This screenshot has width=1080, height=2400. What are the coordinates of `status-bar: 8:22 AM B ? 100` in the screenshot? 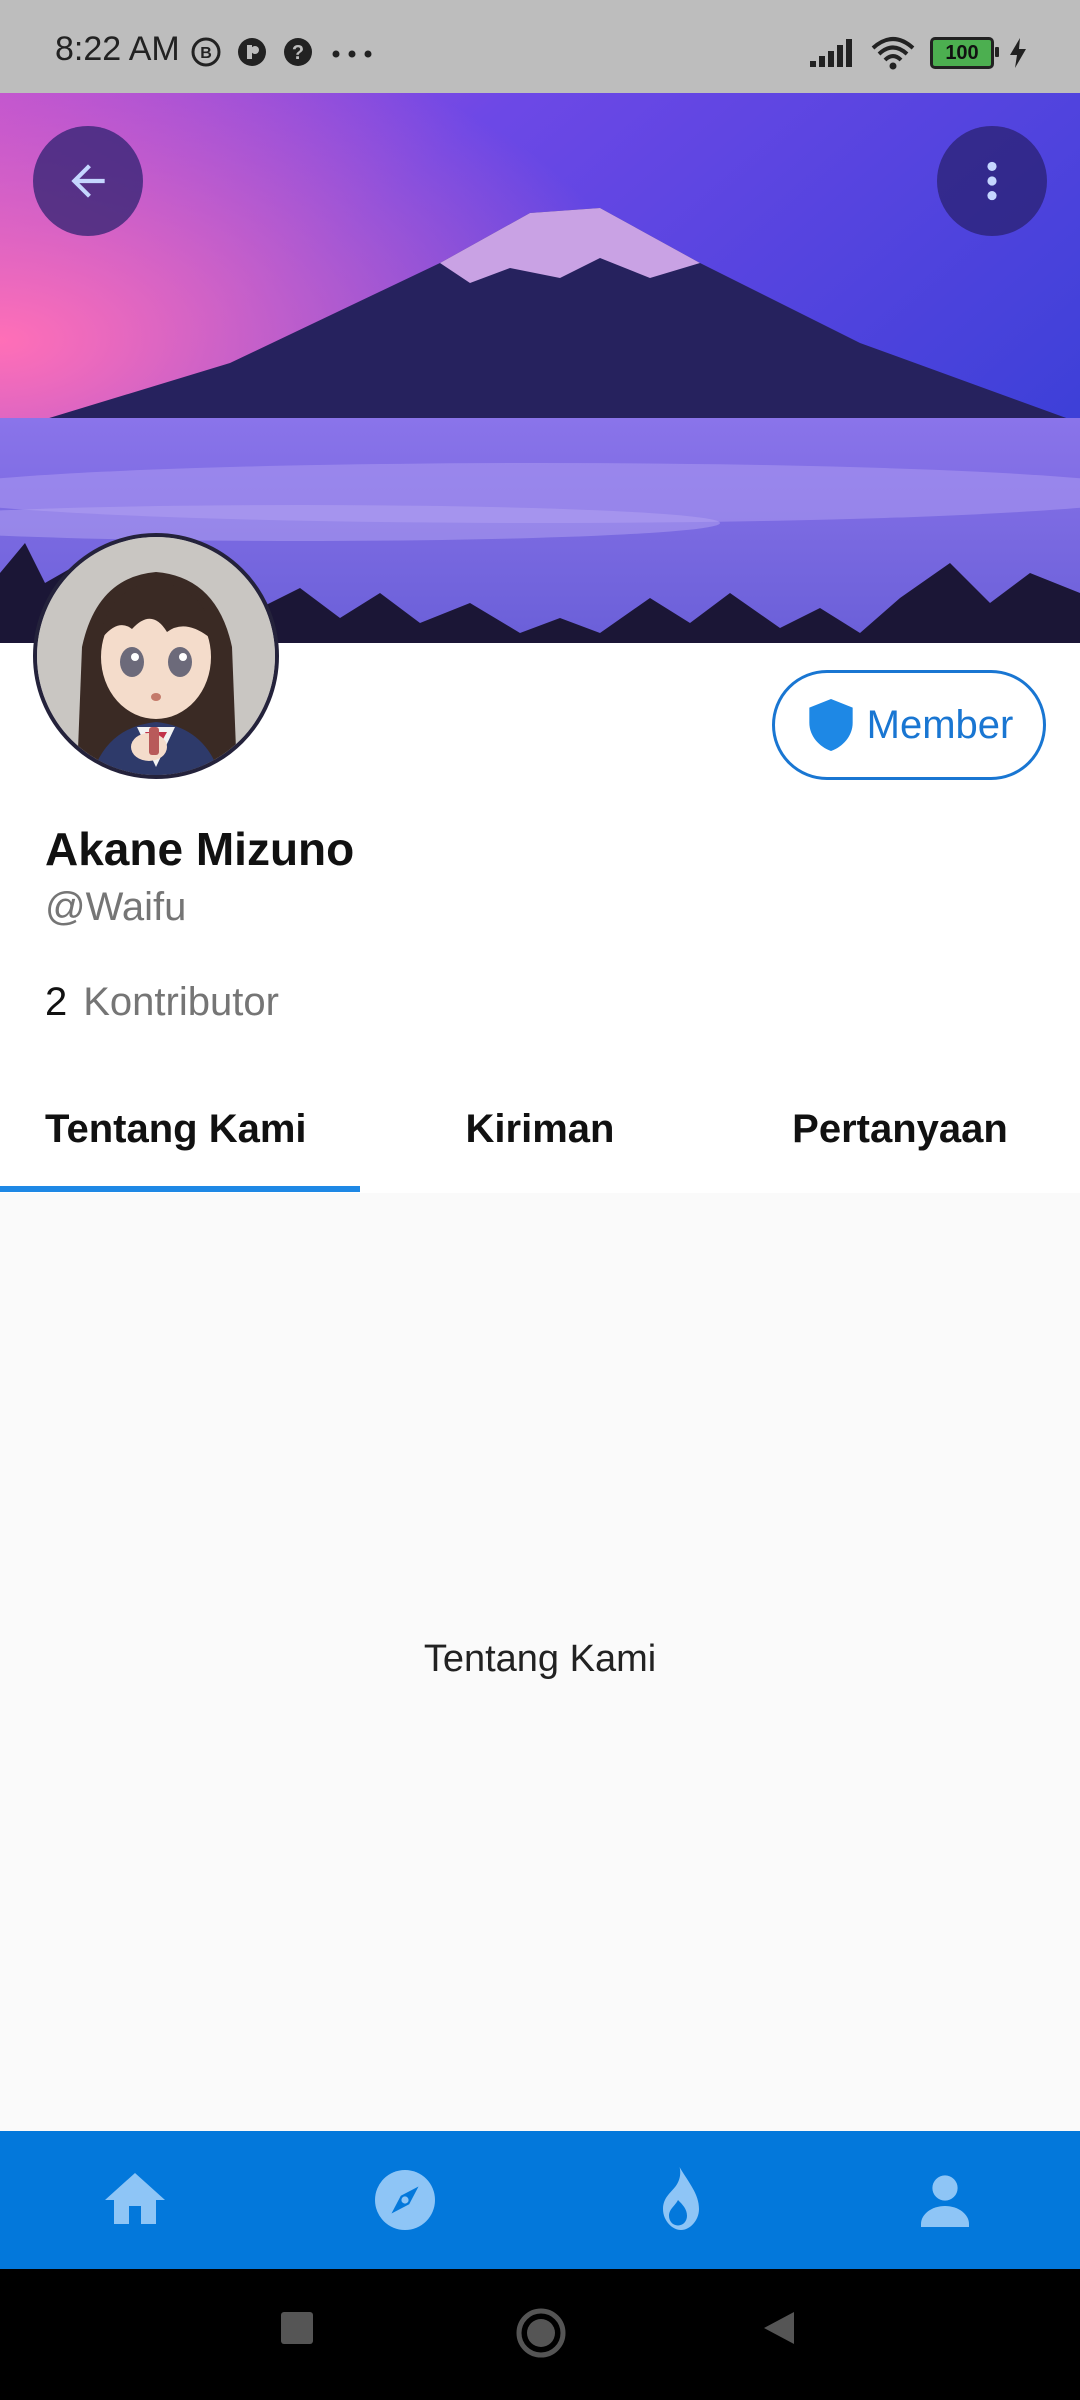 It's located at (540, 46).